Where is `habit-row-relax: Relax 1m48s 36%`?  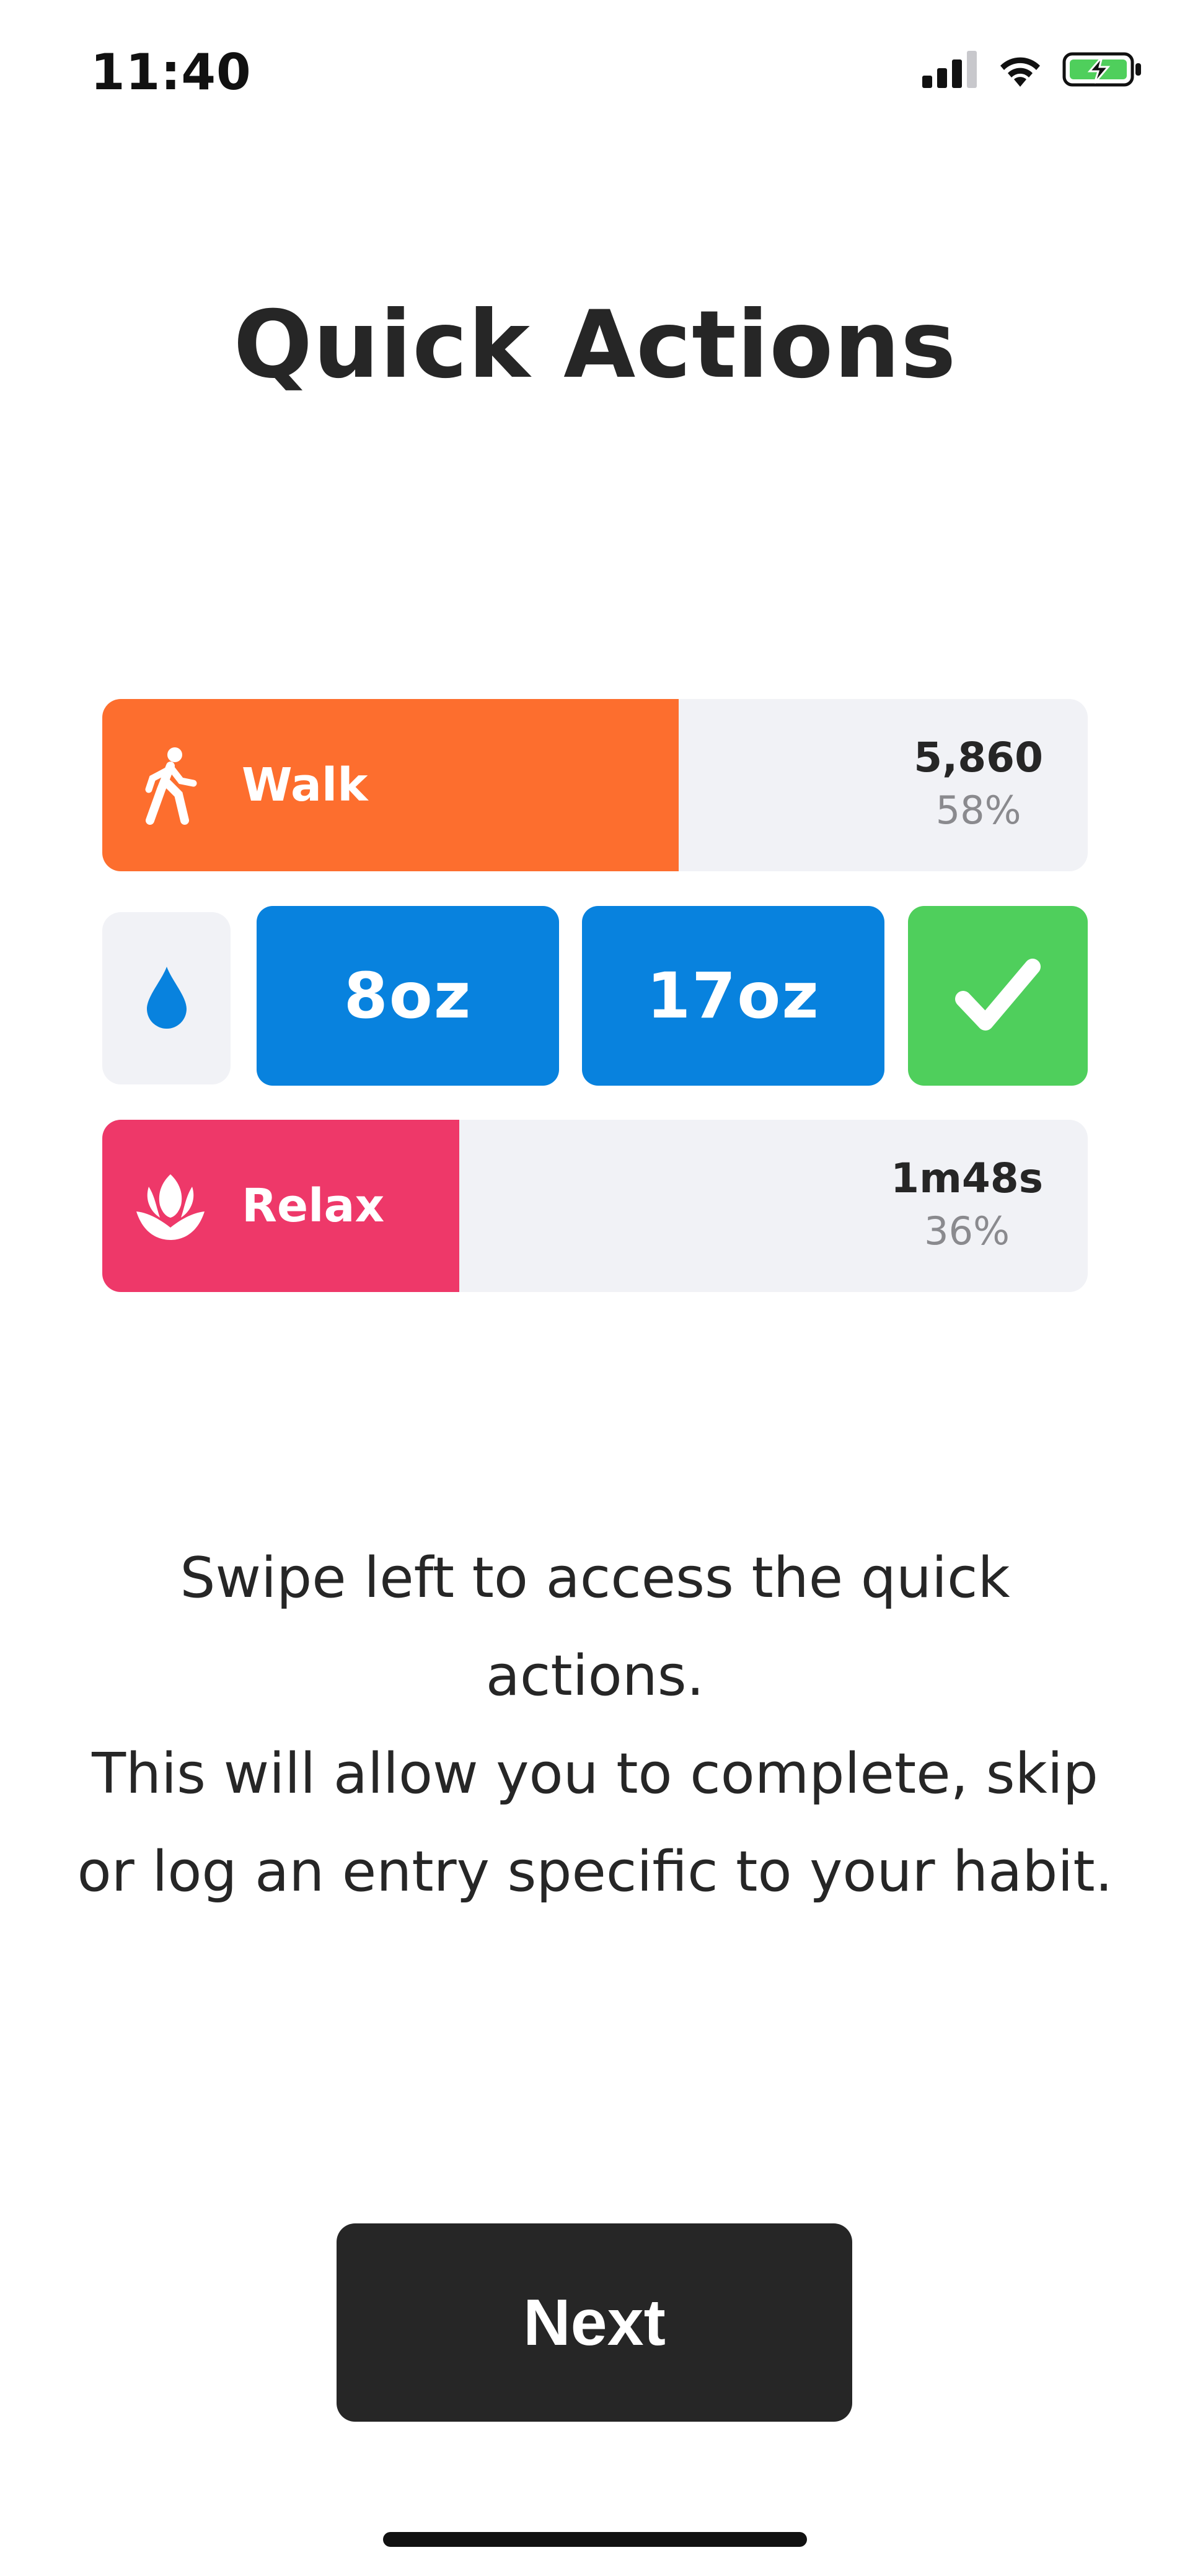 habit-row-relax: Relax 1m48s 36% is located at coordinates (595, 1206).